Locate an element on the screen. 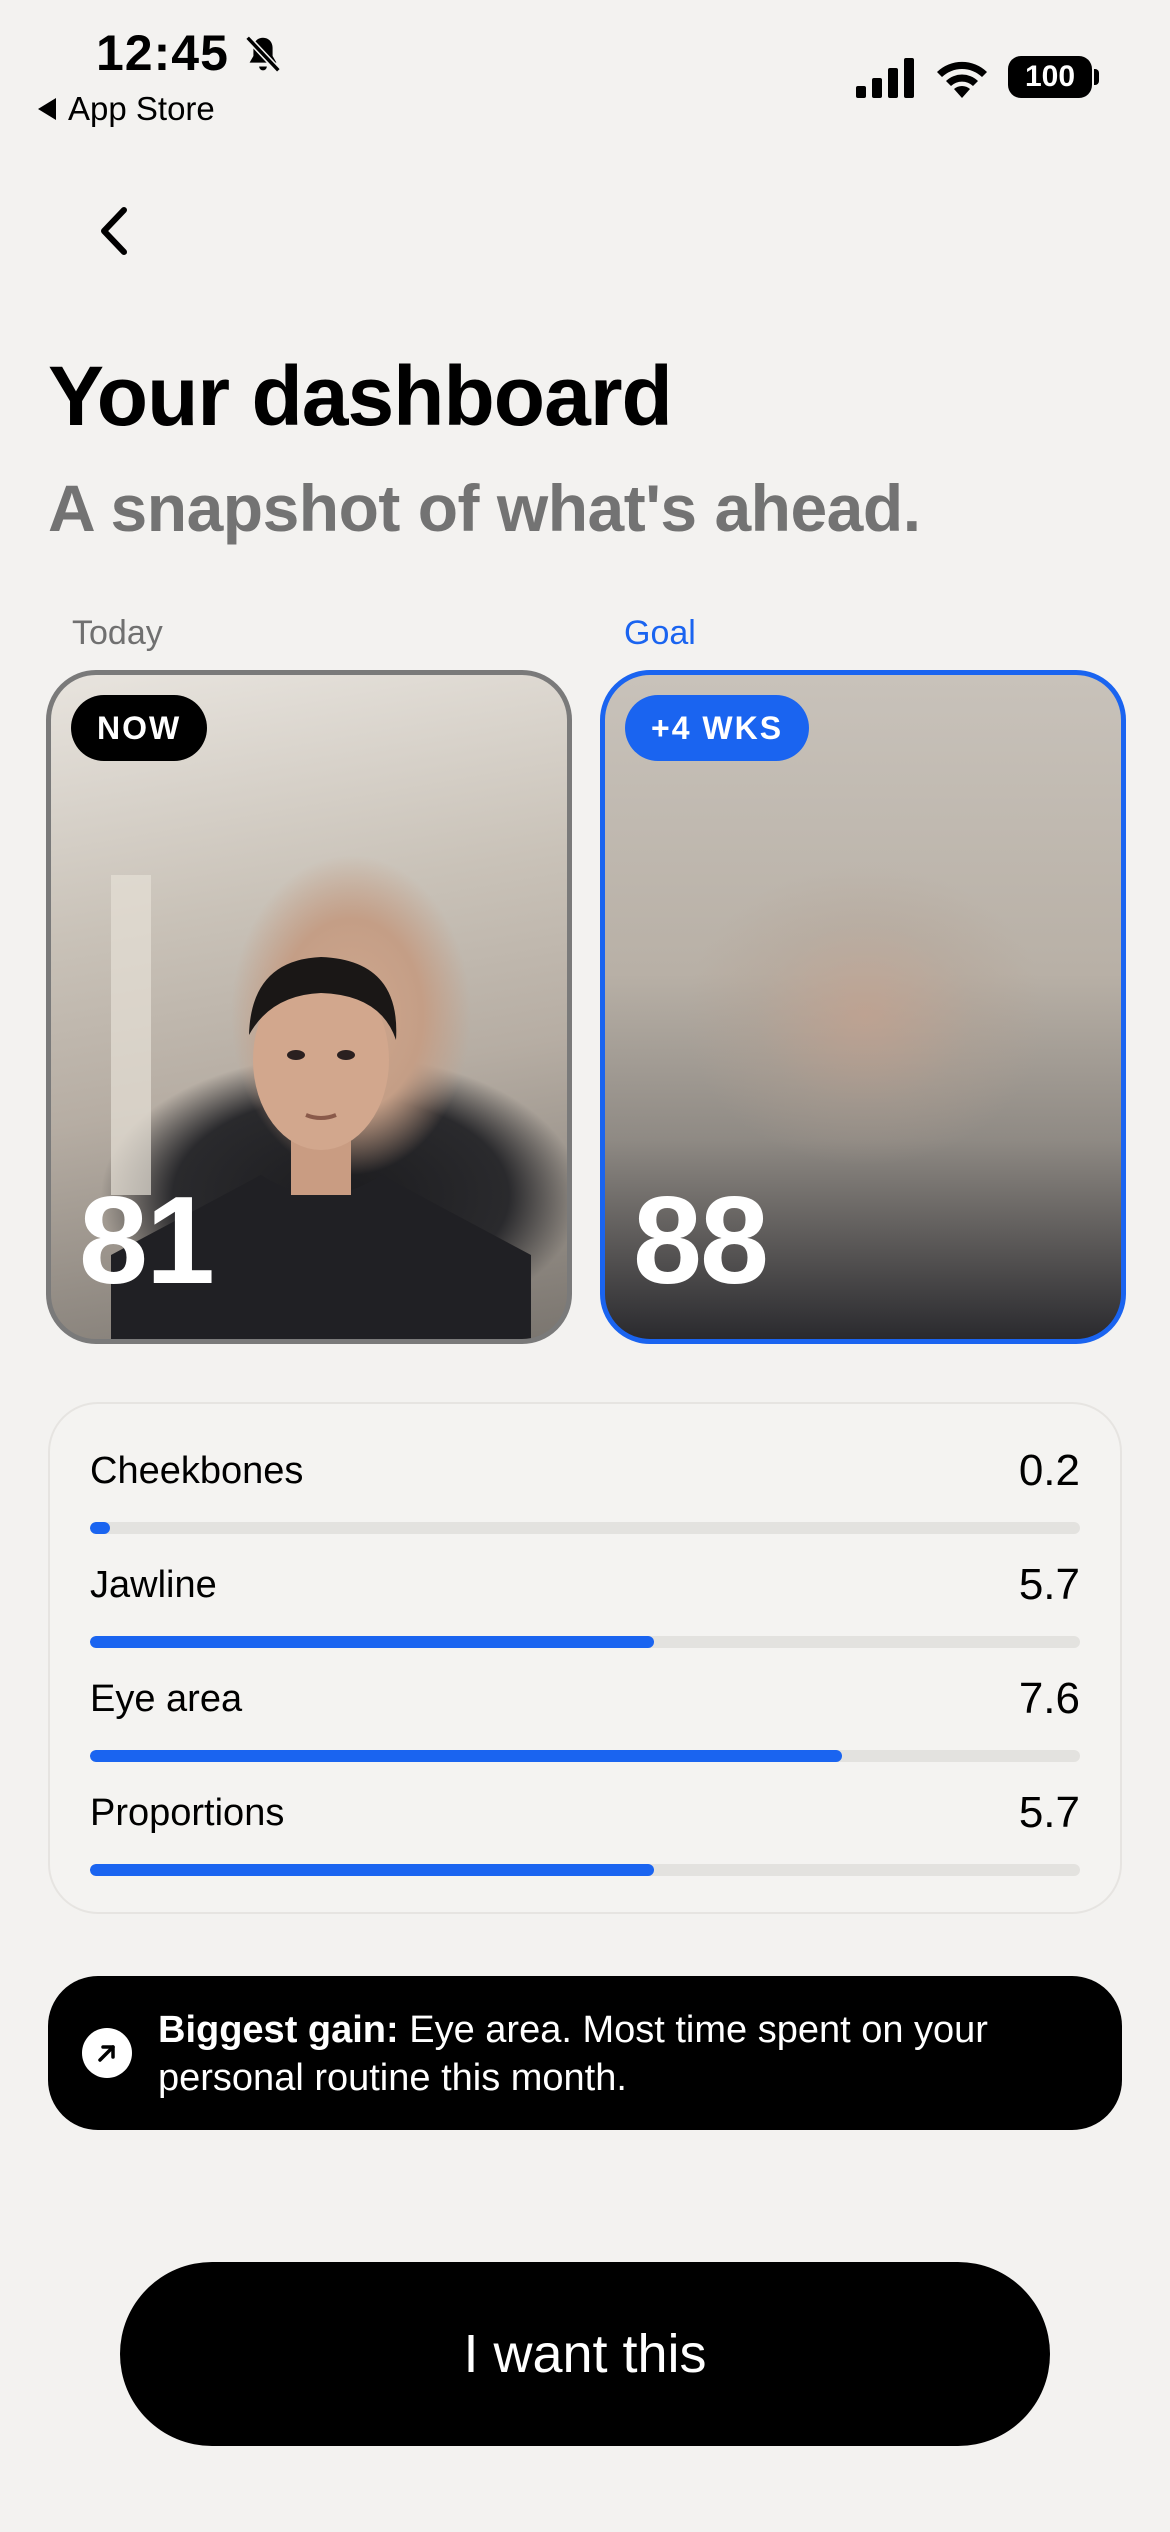 Image resolution: width=1170 pixels, height=2532 pixels. page-title: Your dashboard is located at coordinates (360, 396).